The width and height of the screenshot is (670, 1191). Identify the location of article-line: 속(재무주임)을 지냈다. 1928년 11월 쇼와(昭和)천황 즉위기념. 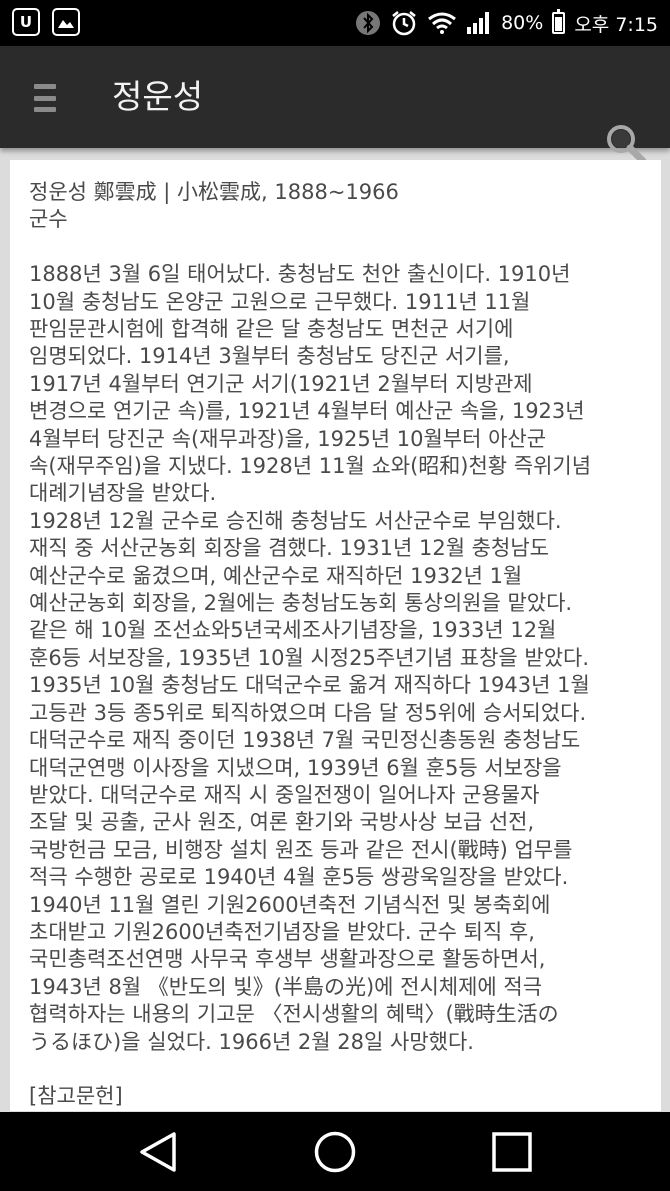
(310, 466).